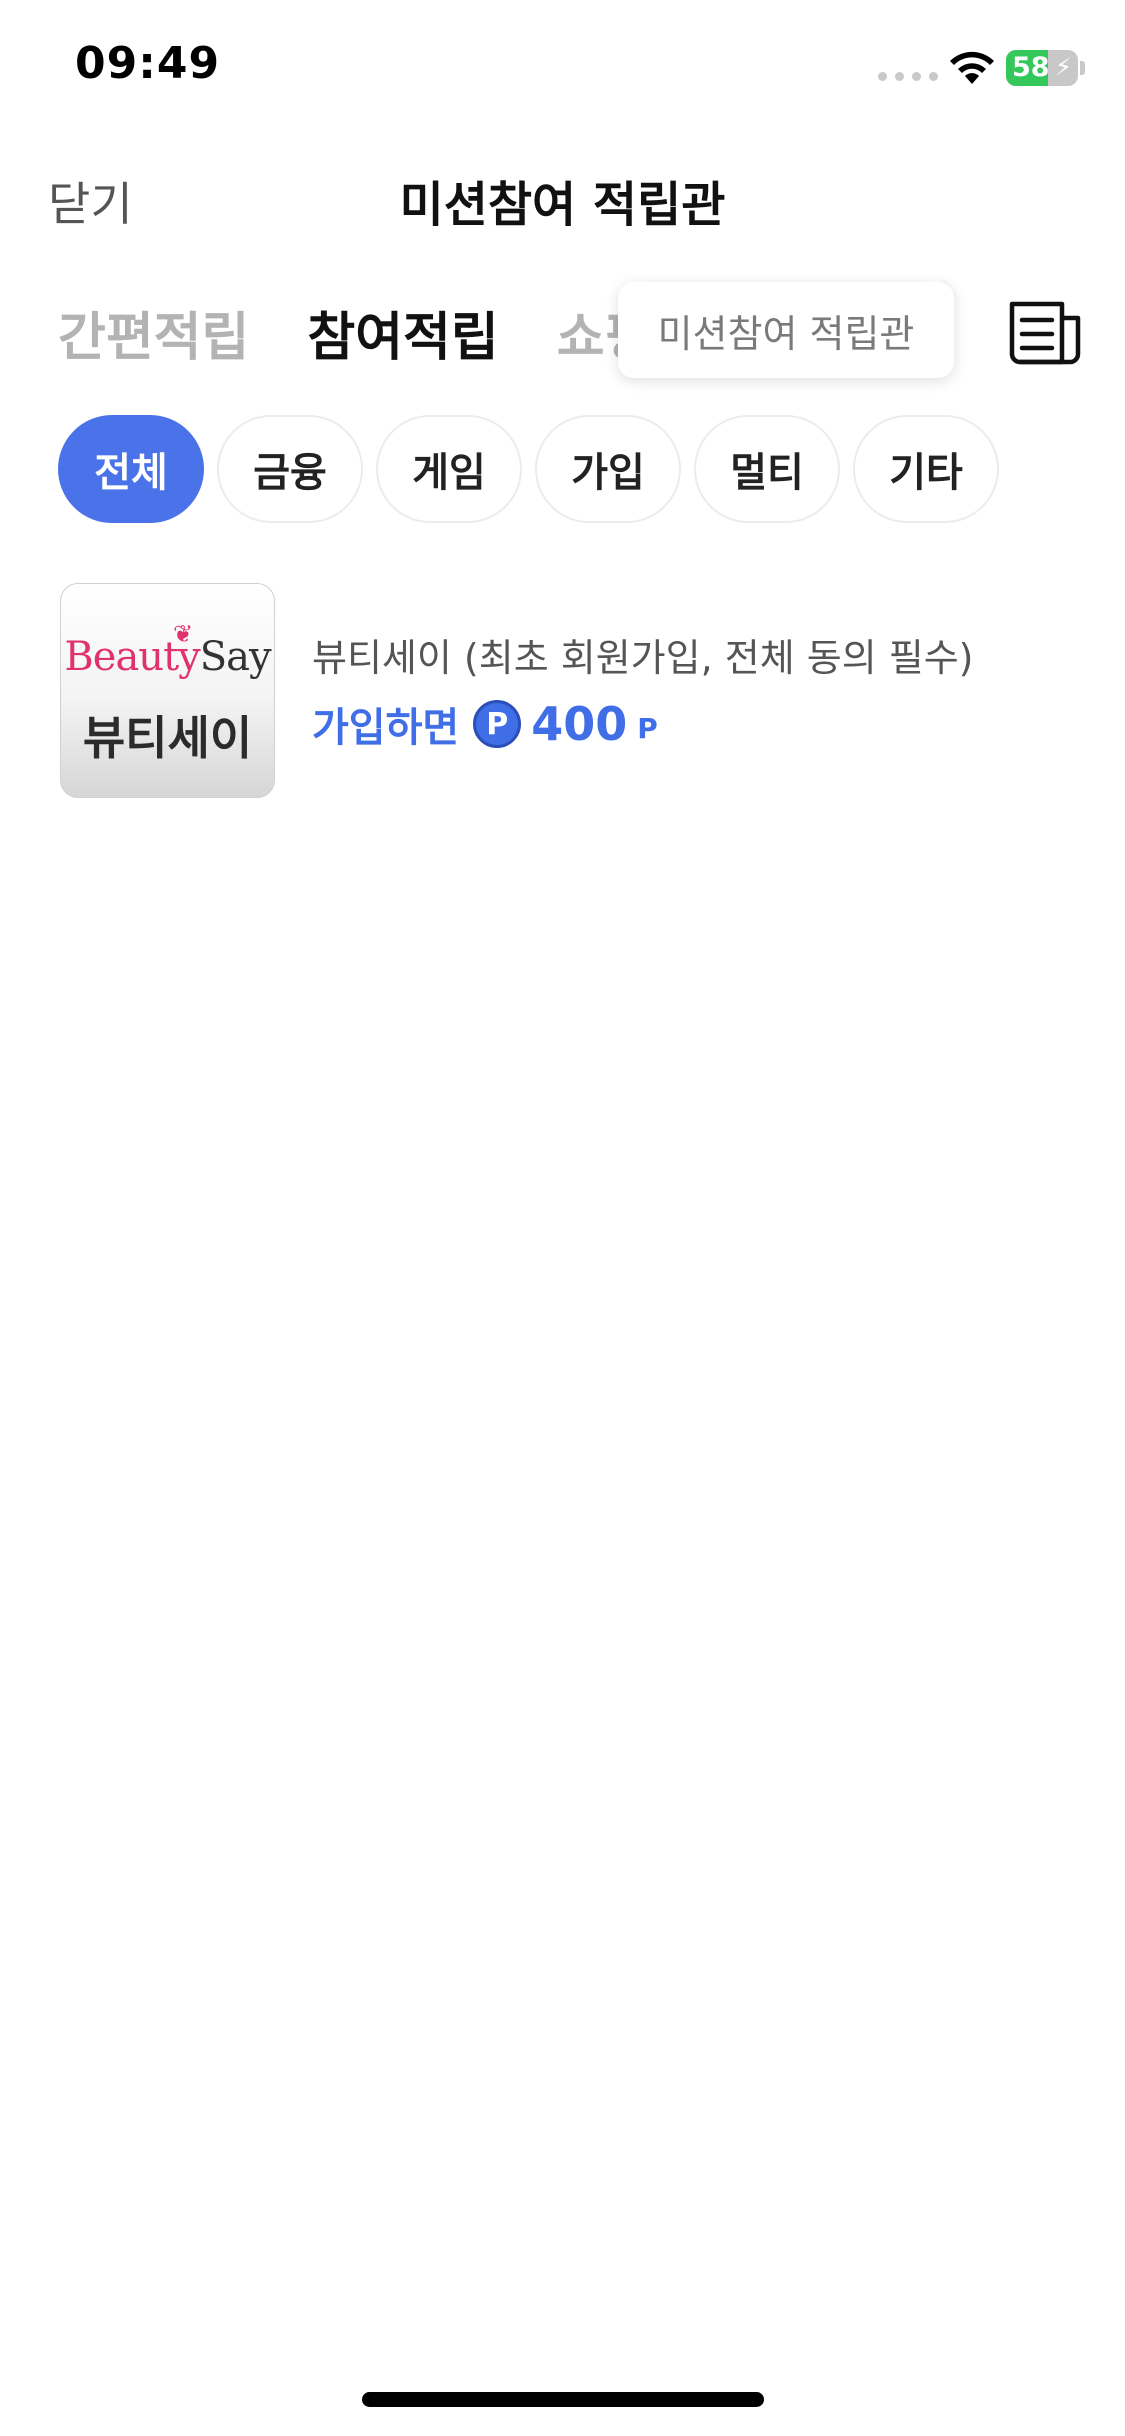 Image resolution: width=1125 pixels, height=2436 pixels. What do you see at coordinates (132, 657) in the screenshot?
I see `logo-beauty: Beauty` at bounding box center [132, 657].